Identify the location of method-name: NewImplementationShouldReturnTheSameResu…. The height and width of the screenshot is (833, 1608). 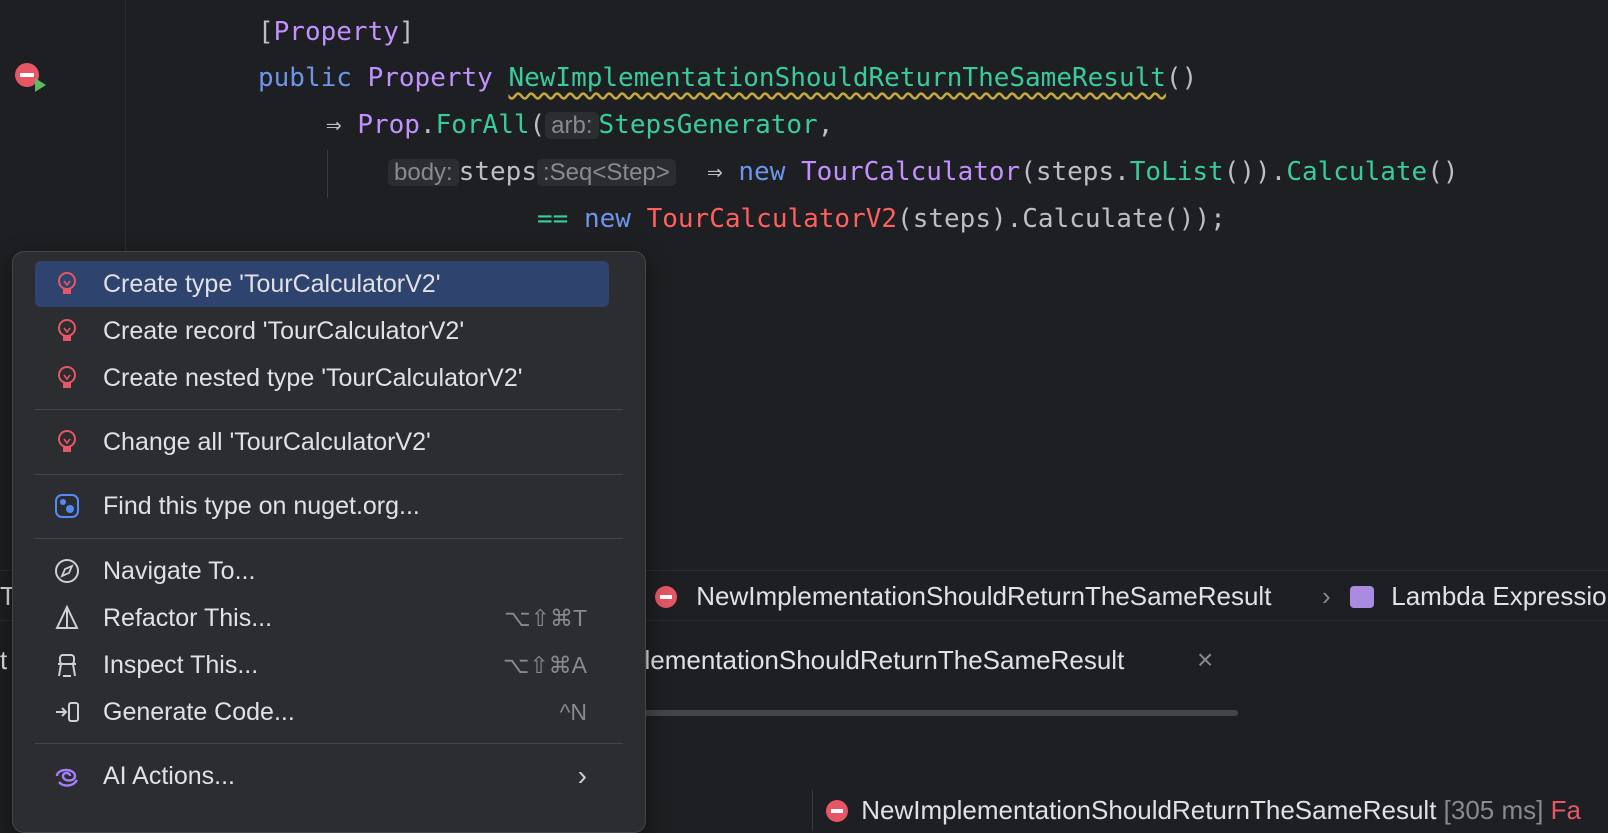
(837, 78).